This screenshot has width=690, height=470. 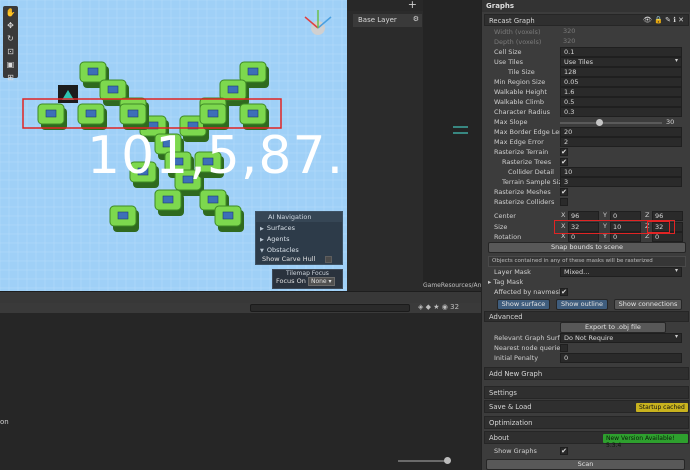 What do you see at coordinates (621, 338) in the screenshot?
I see `relevant-graph-surface-dropdown: Do Not Require` at bounding box center [621, 338].